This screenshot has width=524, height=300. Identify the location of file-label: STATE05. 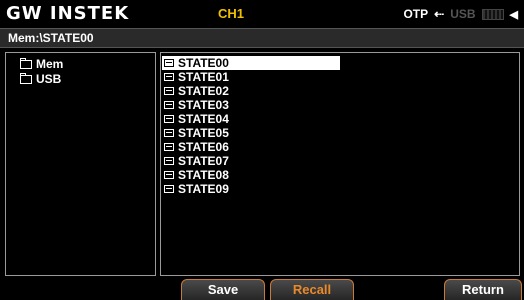
(203, 133).